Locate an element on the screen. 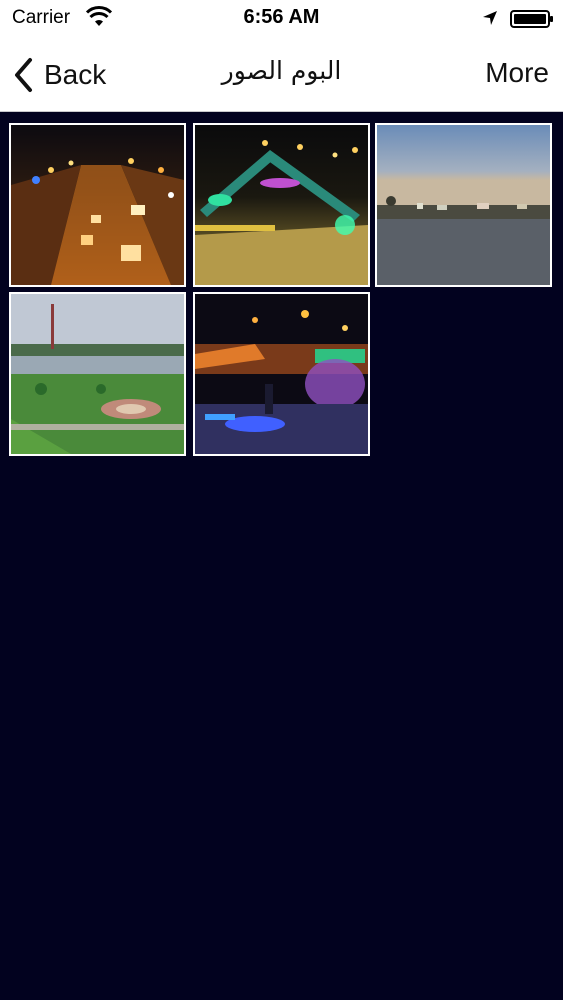 The height and width of the screenshot is (1000, 563). status-bar: Carrier 6:56 AM is located at coordinates (281, 18).